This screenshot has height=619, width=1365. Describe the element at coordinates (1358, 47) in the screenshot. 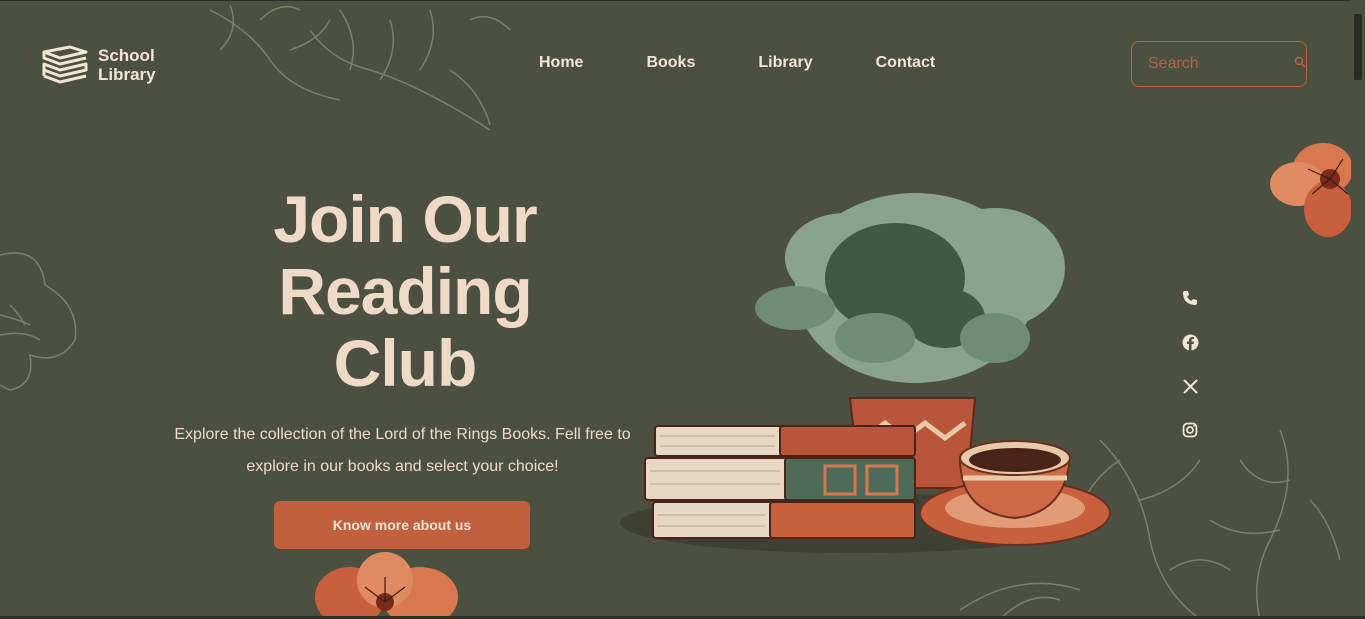

I see `scrollbar-thumb` at that location.